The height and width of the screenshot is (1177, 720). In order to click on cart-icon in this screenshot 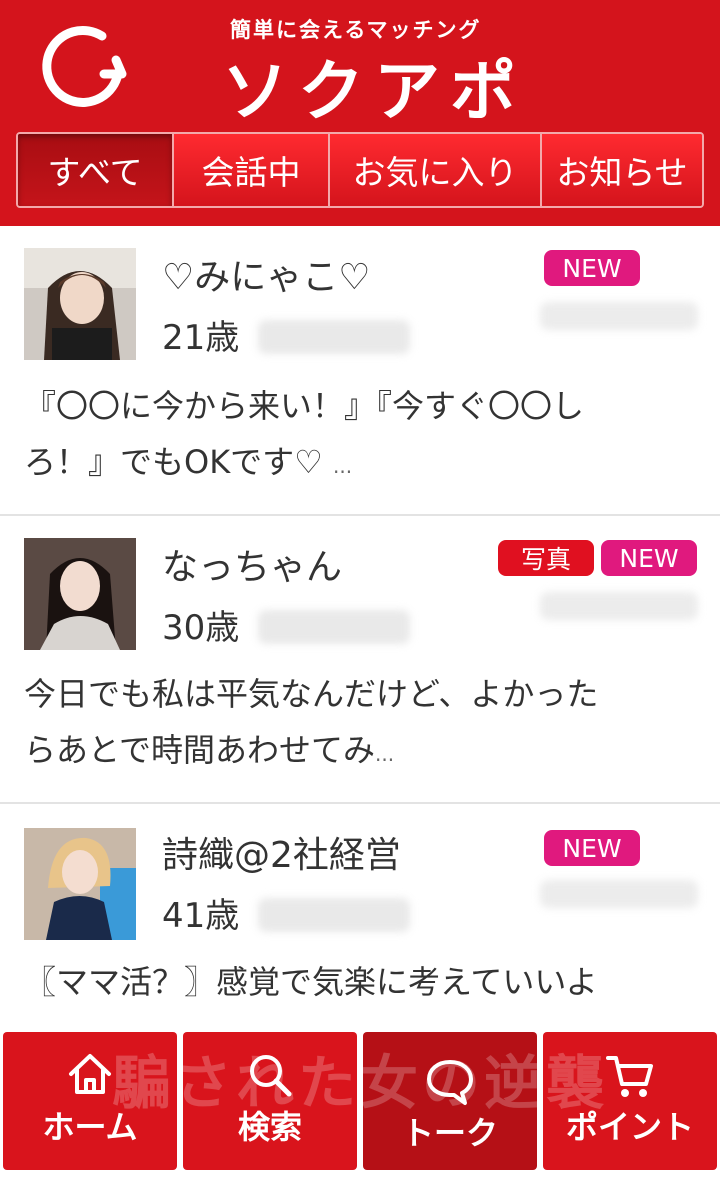, I will do `click(629, 1076)`.